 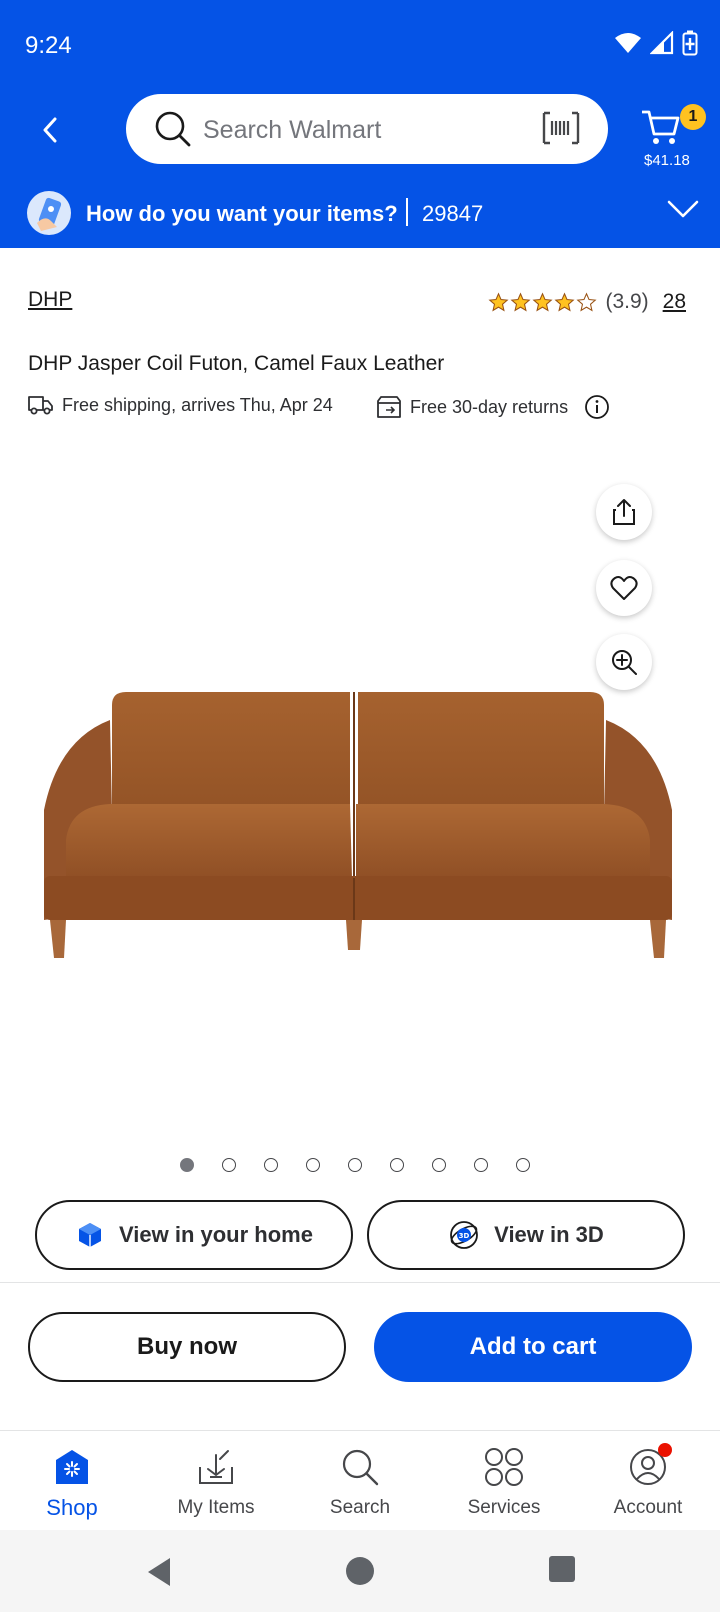 What do you see at coordinates (504, 1507) in the screenshot?
I see `nav-services-label: Services` at bounding box center [504, 1507].